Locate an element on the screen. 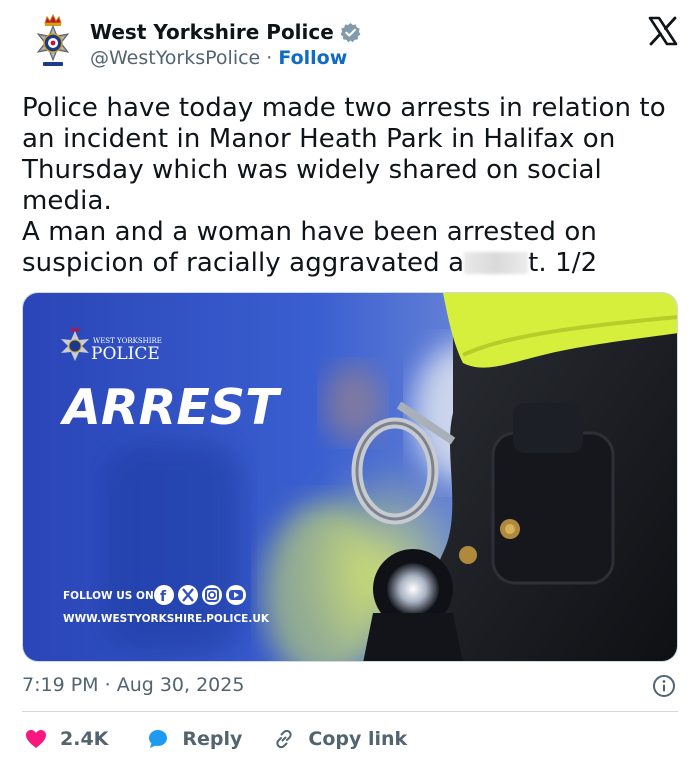  tweet-time: 7:19 PM is located at coordinates (60, 685).